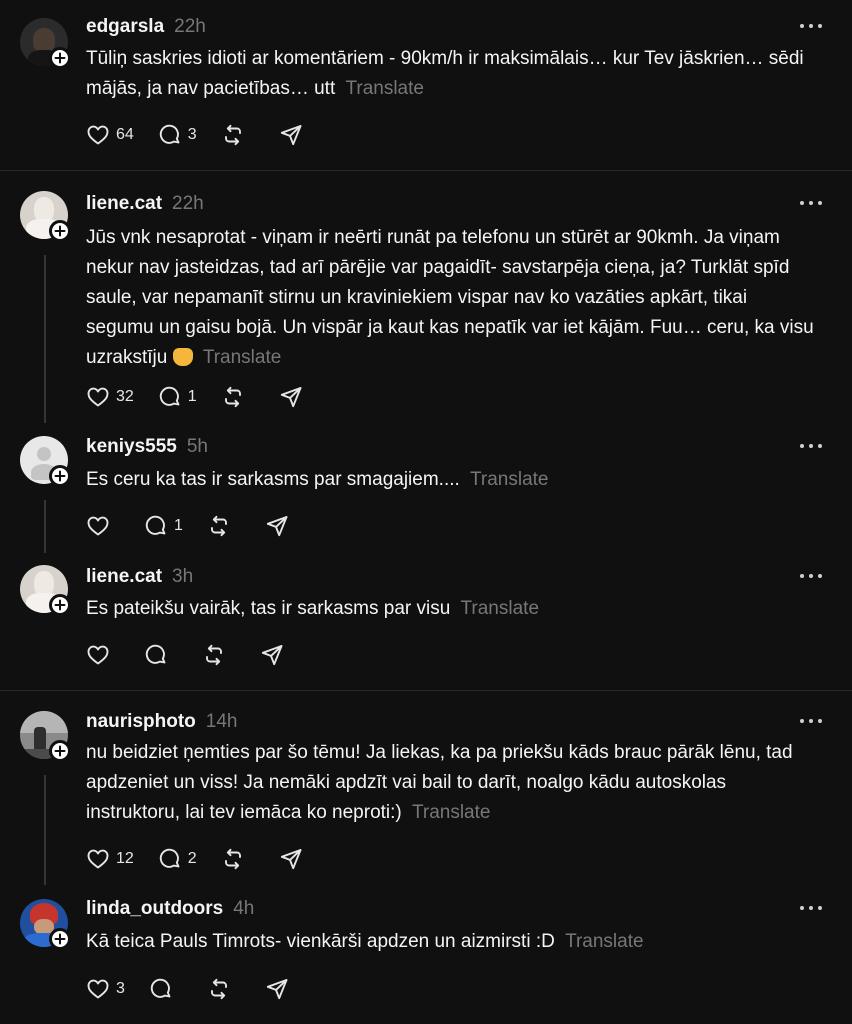  I want to click on like-button: 3, so click(105, 989).